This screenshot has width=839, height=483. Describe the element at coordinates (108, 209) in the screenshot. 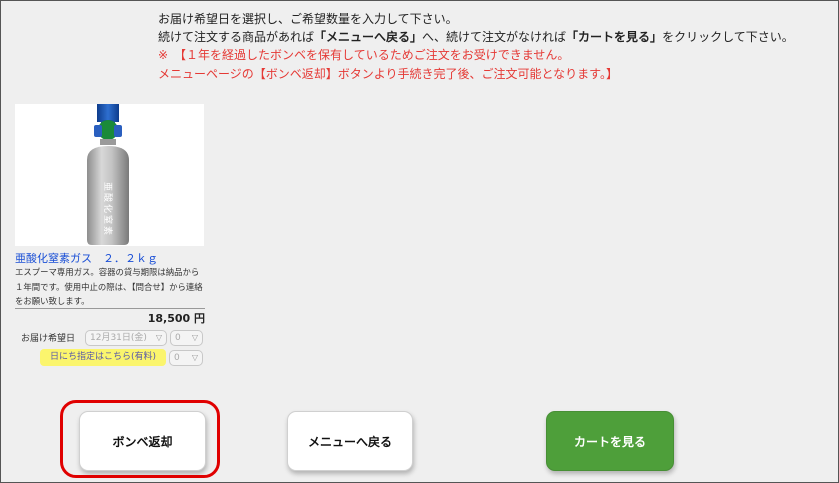

I see `cylinder-label: 亜酸化窒素` at that location.